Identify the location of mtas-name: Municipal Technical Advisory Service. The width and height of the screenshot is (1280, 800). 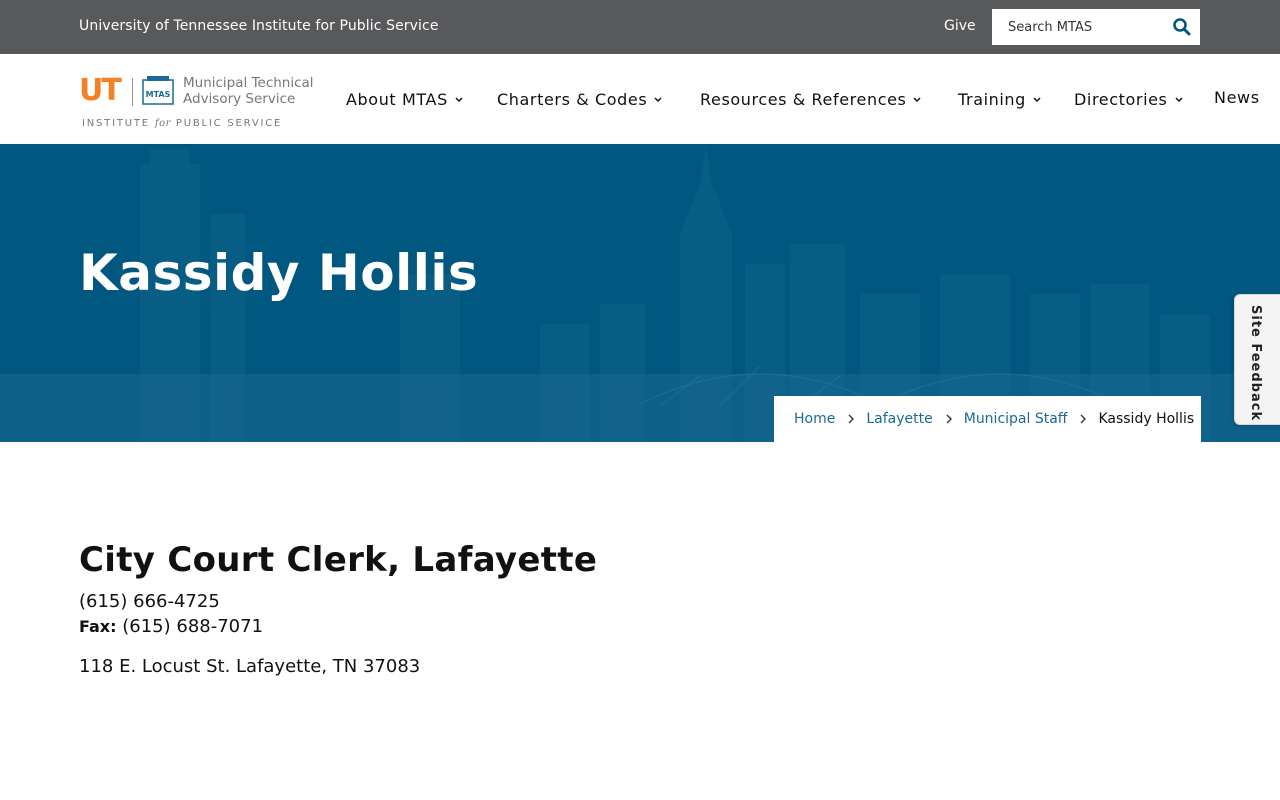
(248, 91).